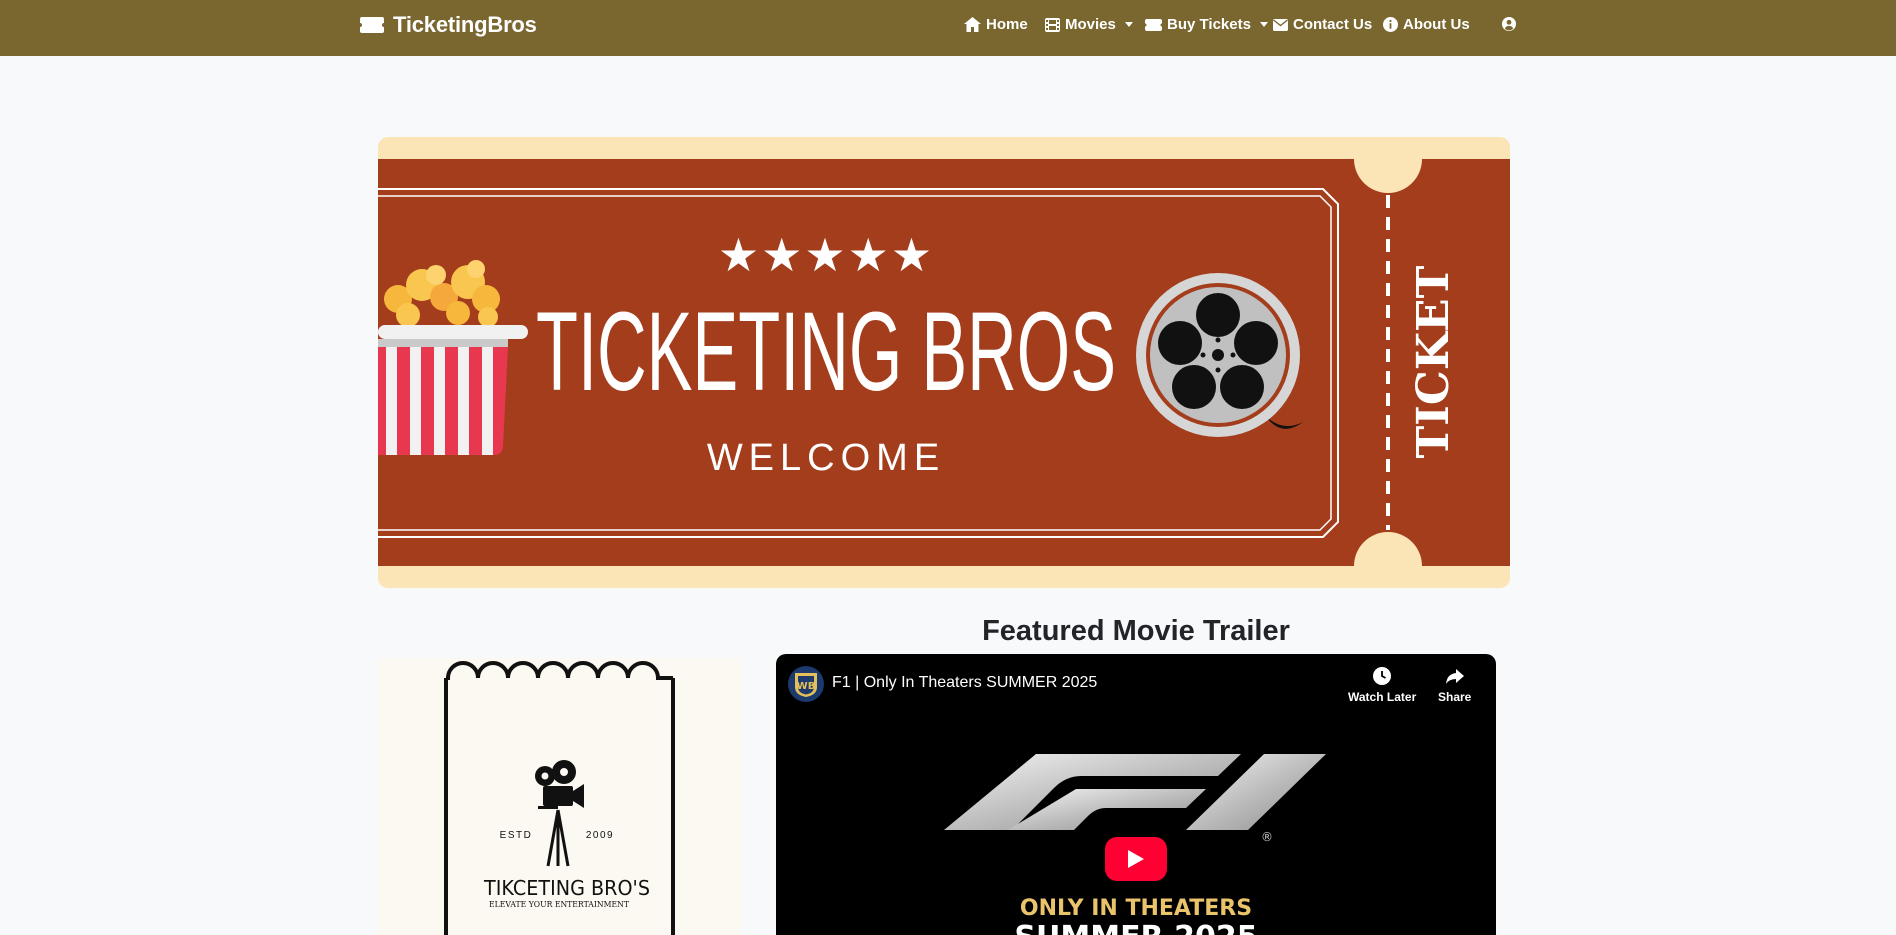 This screenshot has height=935, width=1896. I want to click on rating-stars: ★★★★★, so click(826, 255).